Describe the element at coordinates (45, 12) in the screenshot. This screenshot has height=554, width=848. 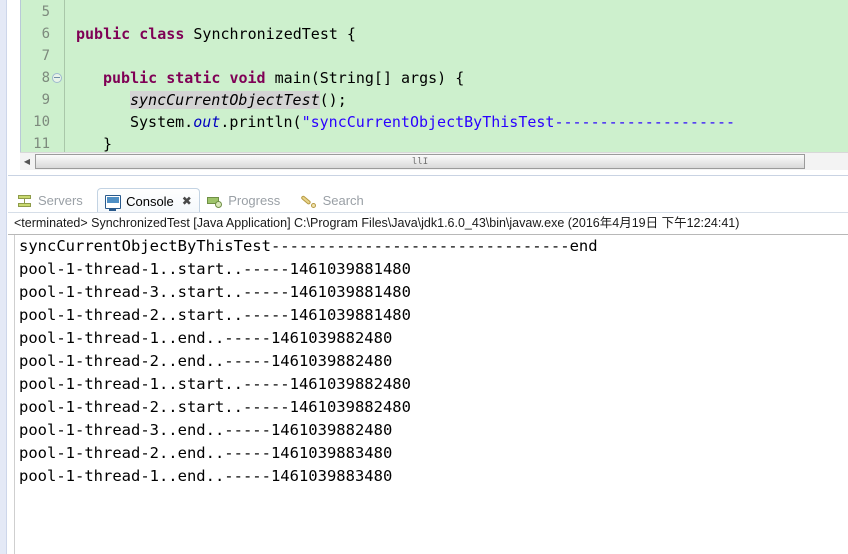
I see `line-number: 5` at that location.